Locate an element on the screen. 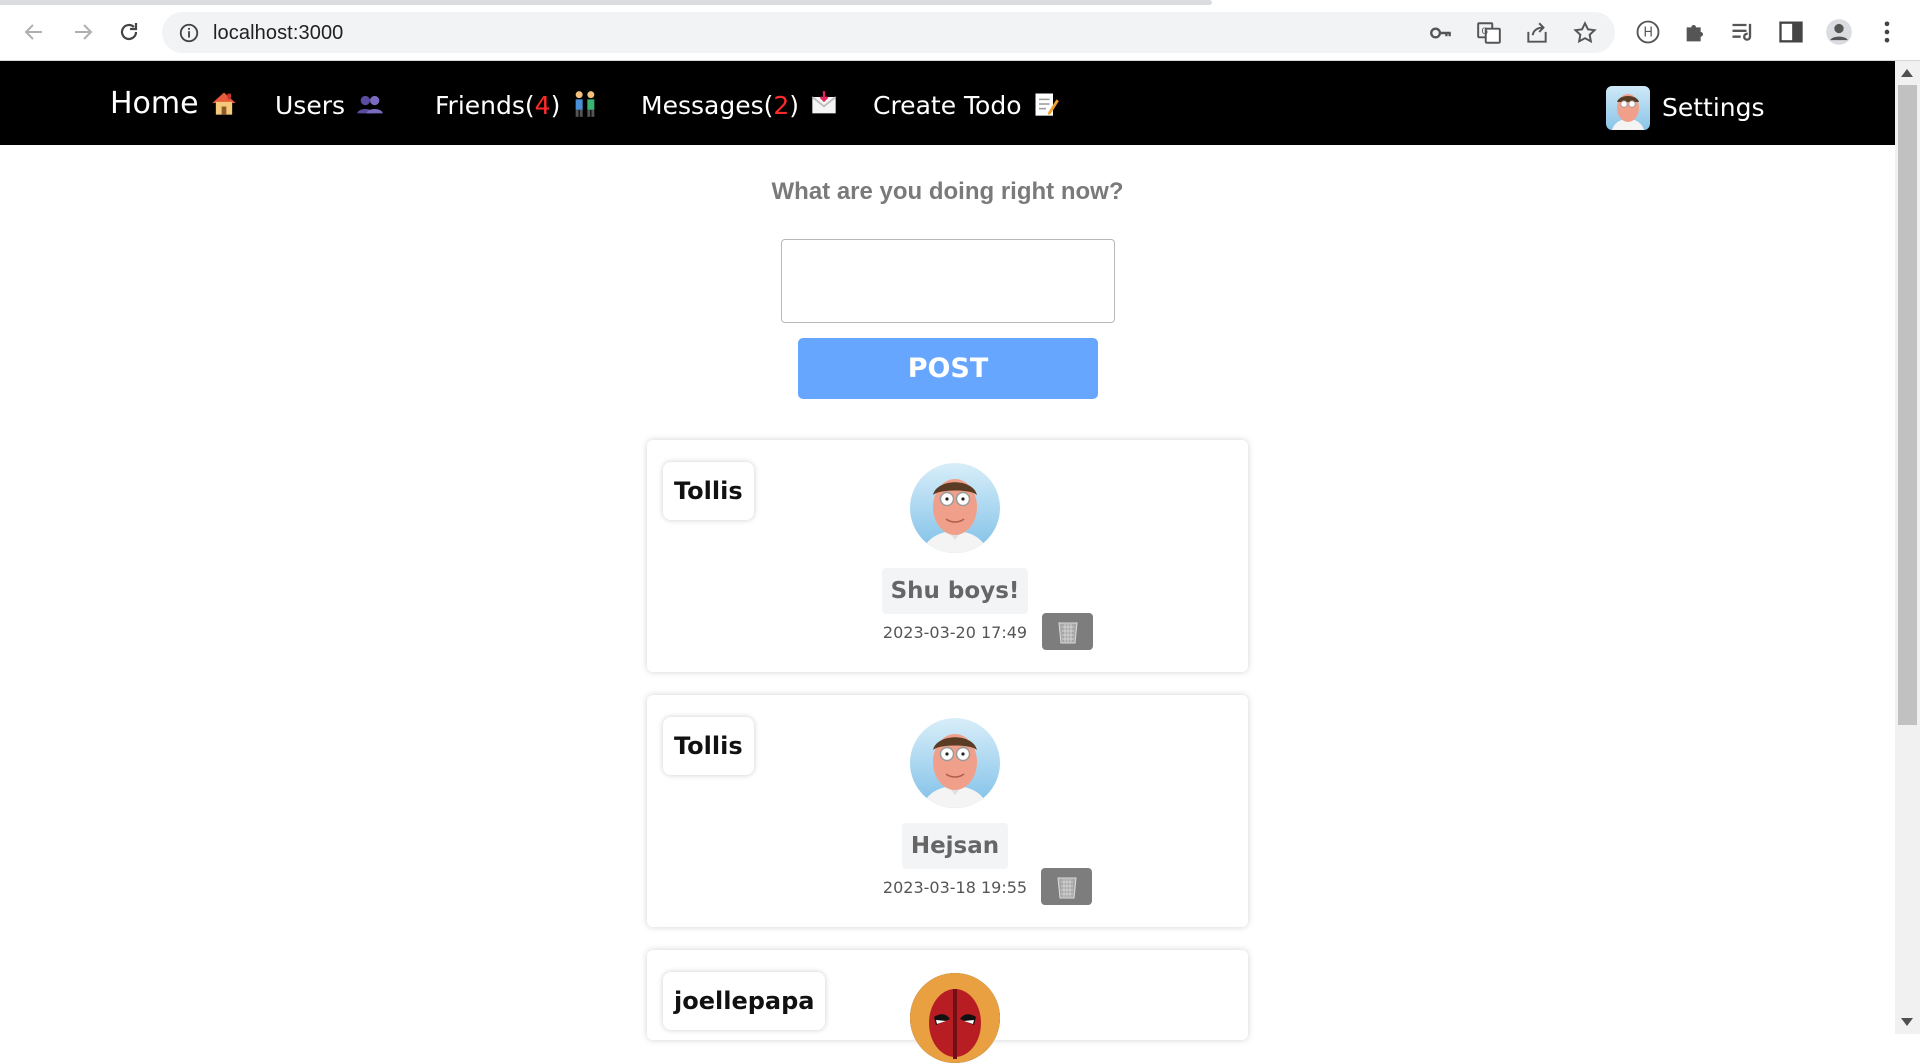 The height and width of the screenshot is (1063, 1920). nav-users-link: Users is located at coordinates (329, 105).